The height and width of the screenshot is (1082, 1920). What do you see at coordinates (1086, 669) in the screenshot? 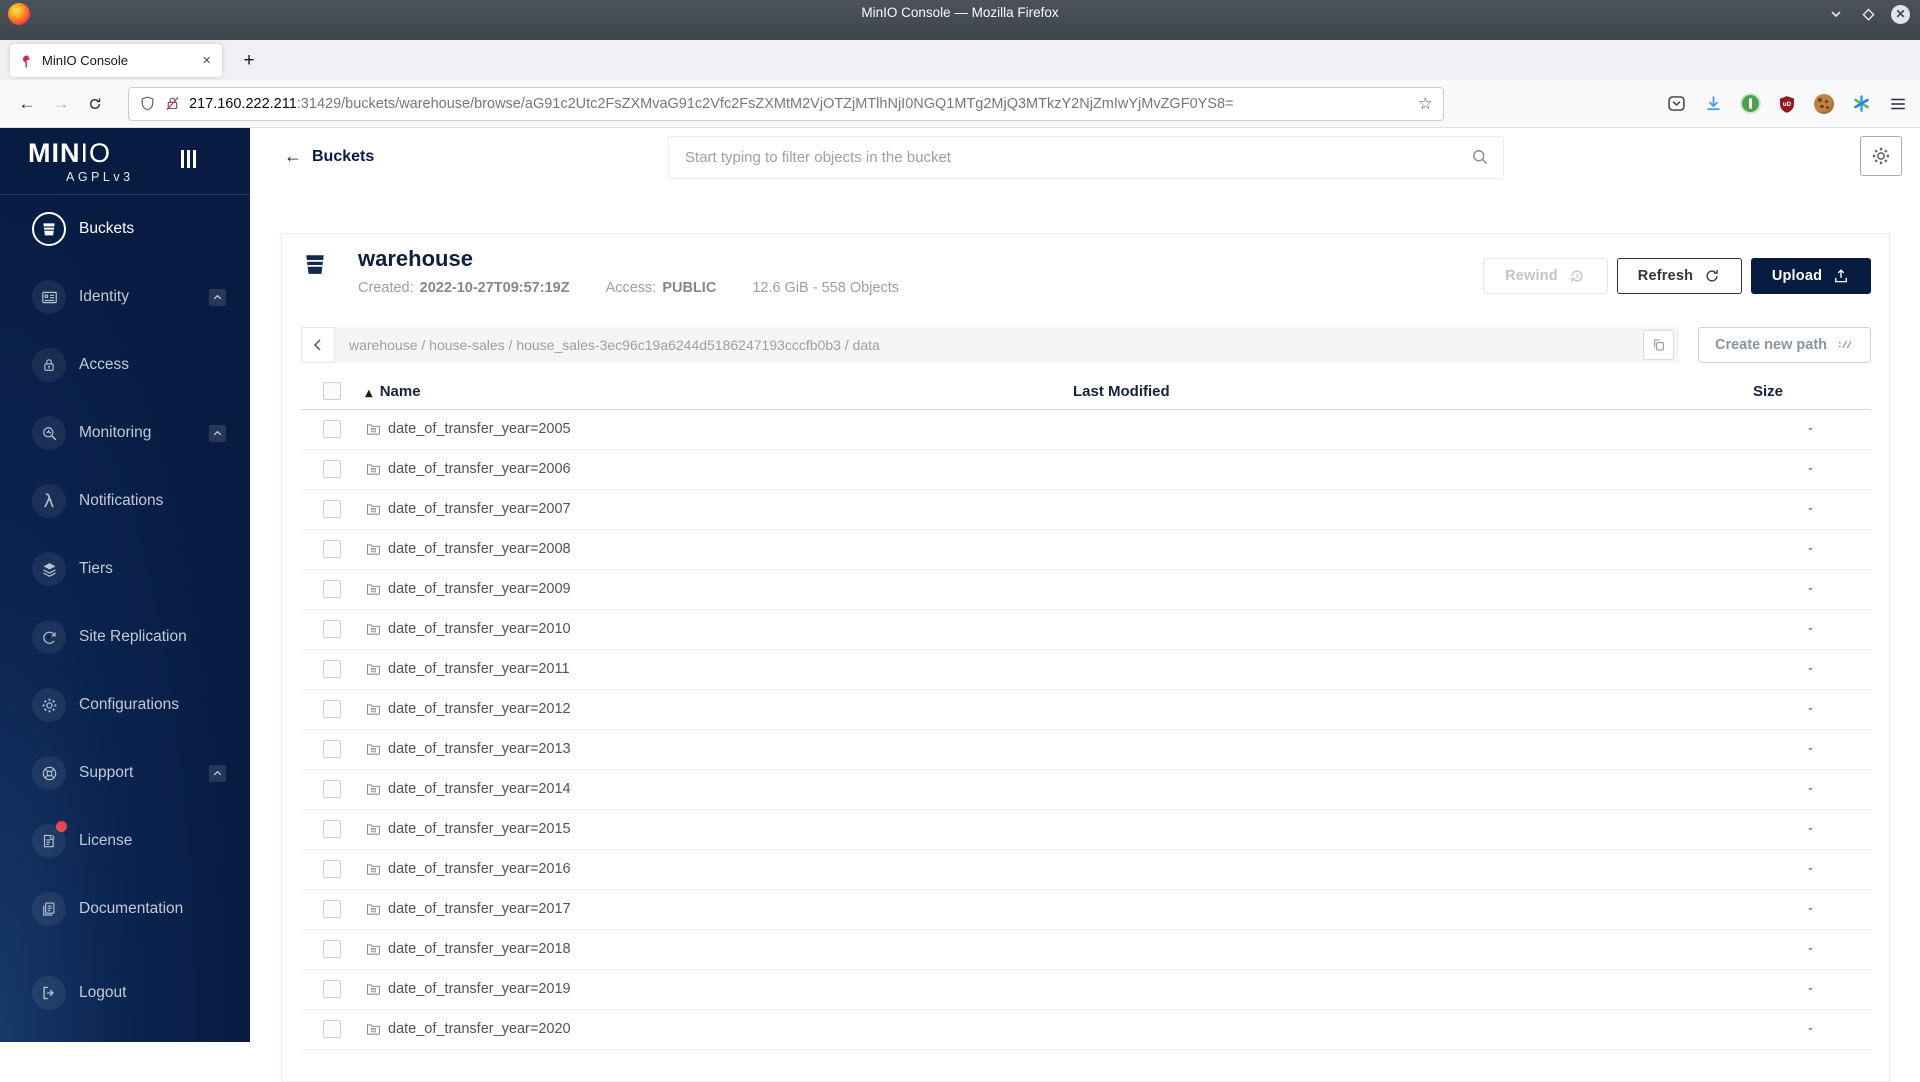
I see `table-row: date_of_transfer_year=2011 -` at bounding box center [1086, 669].